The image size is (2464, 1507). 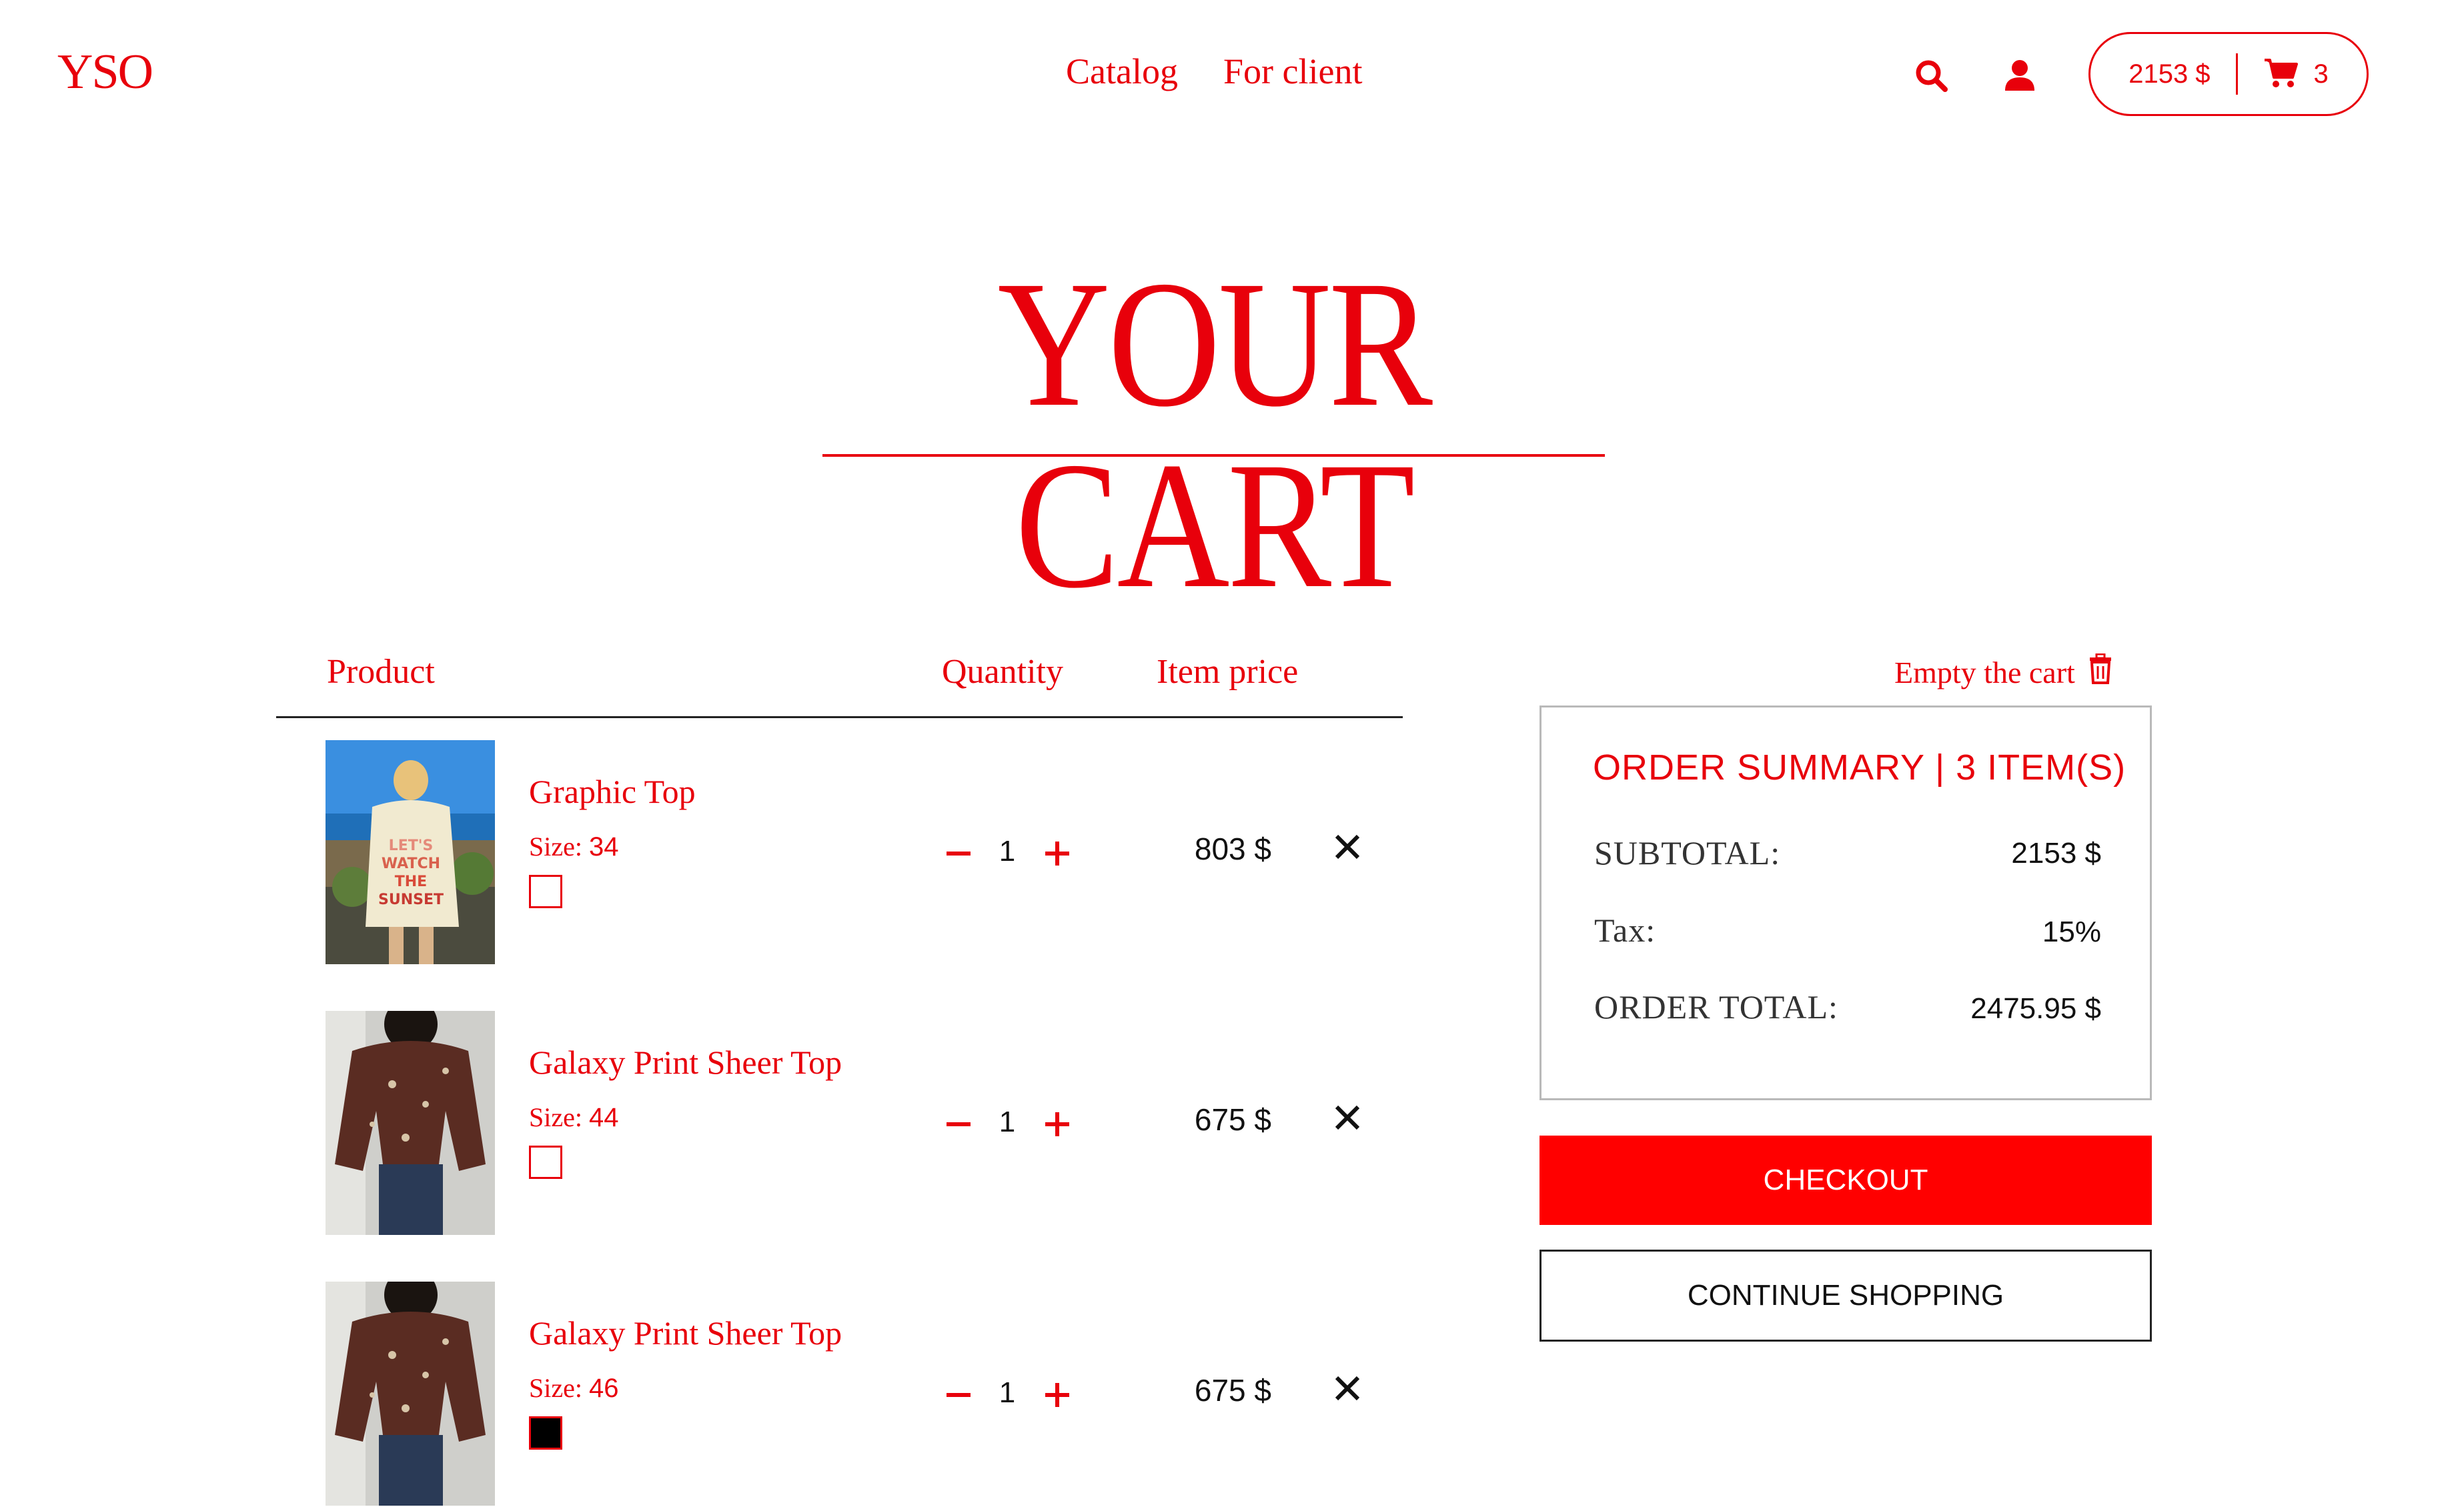 I want to click on product-size: Size: 46, so click(x=574, y=1388).